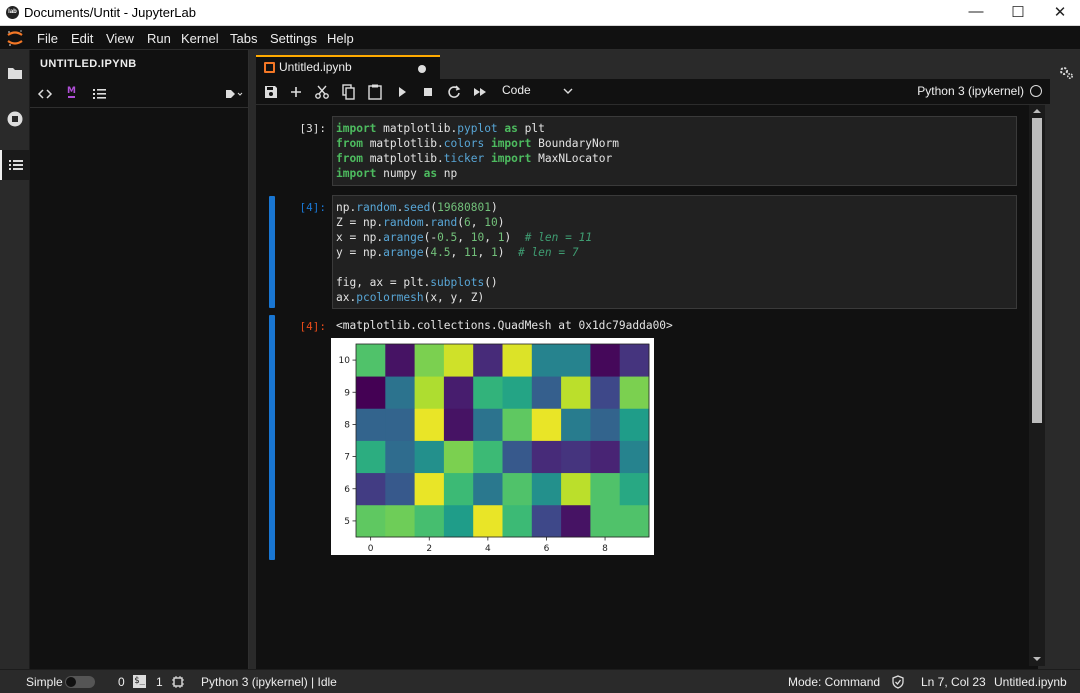  Describe the element at coordinates (80, 682) in the screenshot. I see `simple-mode-toggle` at that location.